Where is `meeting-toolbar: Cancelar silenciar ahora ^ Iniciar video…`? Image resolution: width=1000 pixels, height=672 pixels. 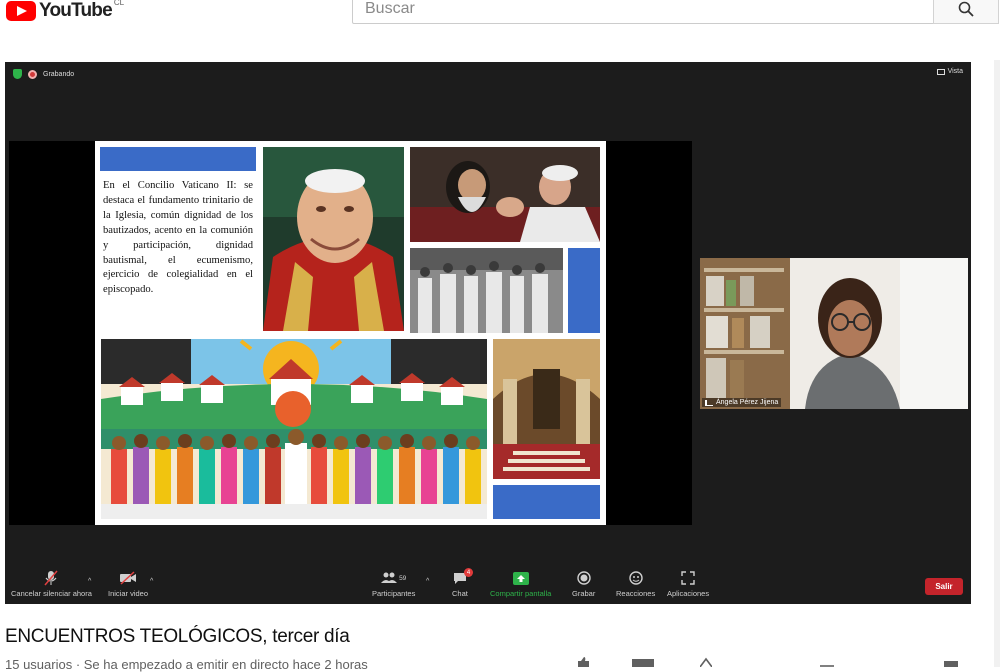
meeting-toolbar: Cancelar silenciar ahora ^ Iniciar video… is located at coordinates (488, 586).